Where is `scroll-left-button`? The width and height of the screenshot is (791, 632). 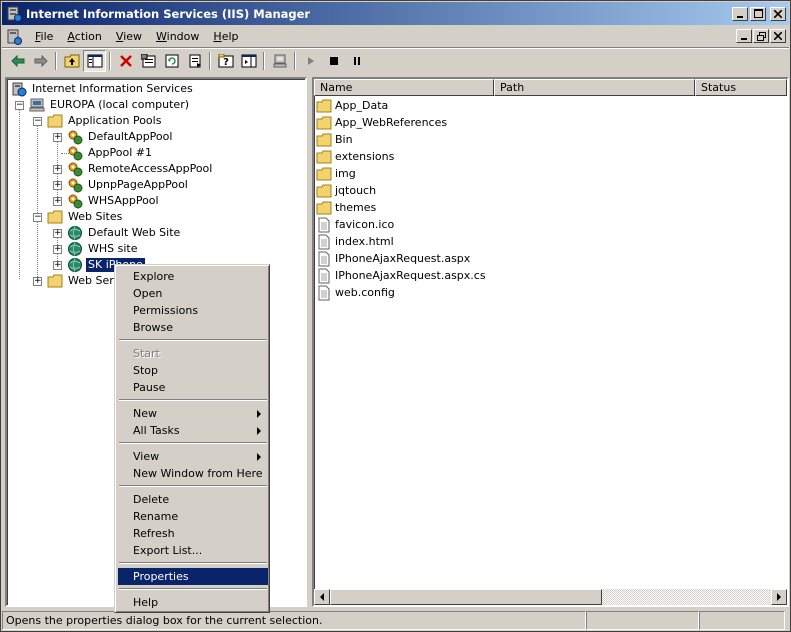
scroll-left-button is located at coordinates (322, 597).